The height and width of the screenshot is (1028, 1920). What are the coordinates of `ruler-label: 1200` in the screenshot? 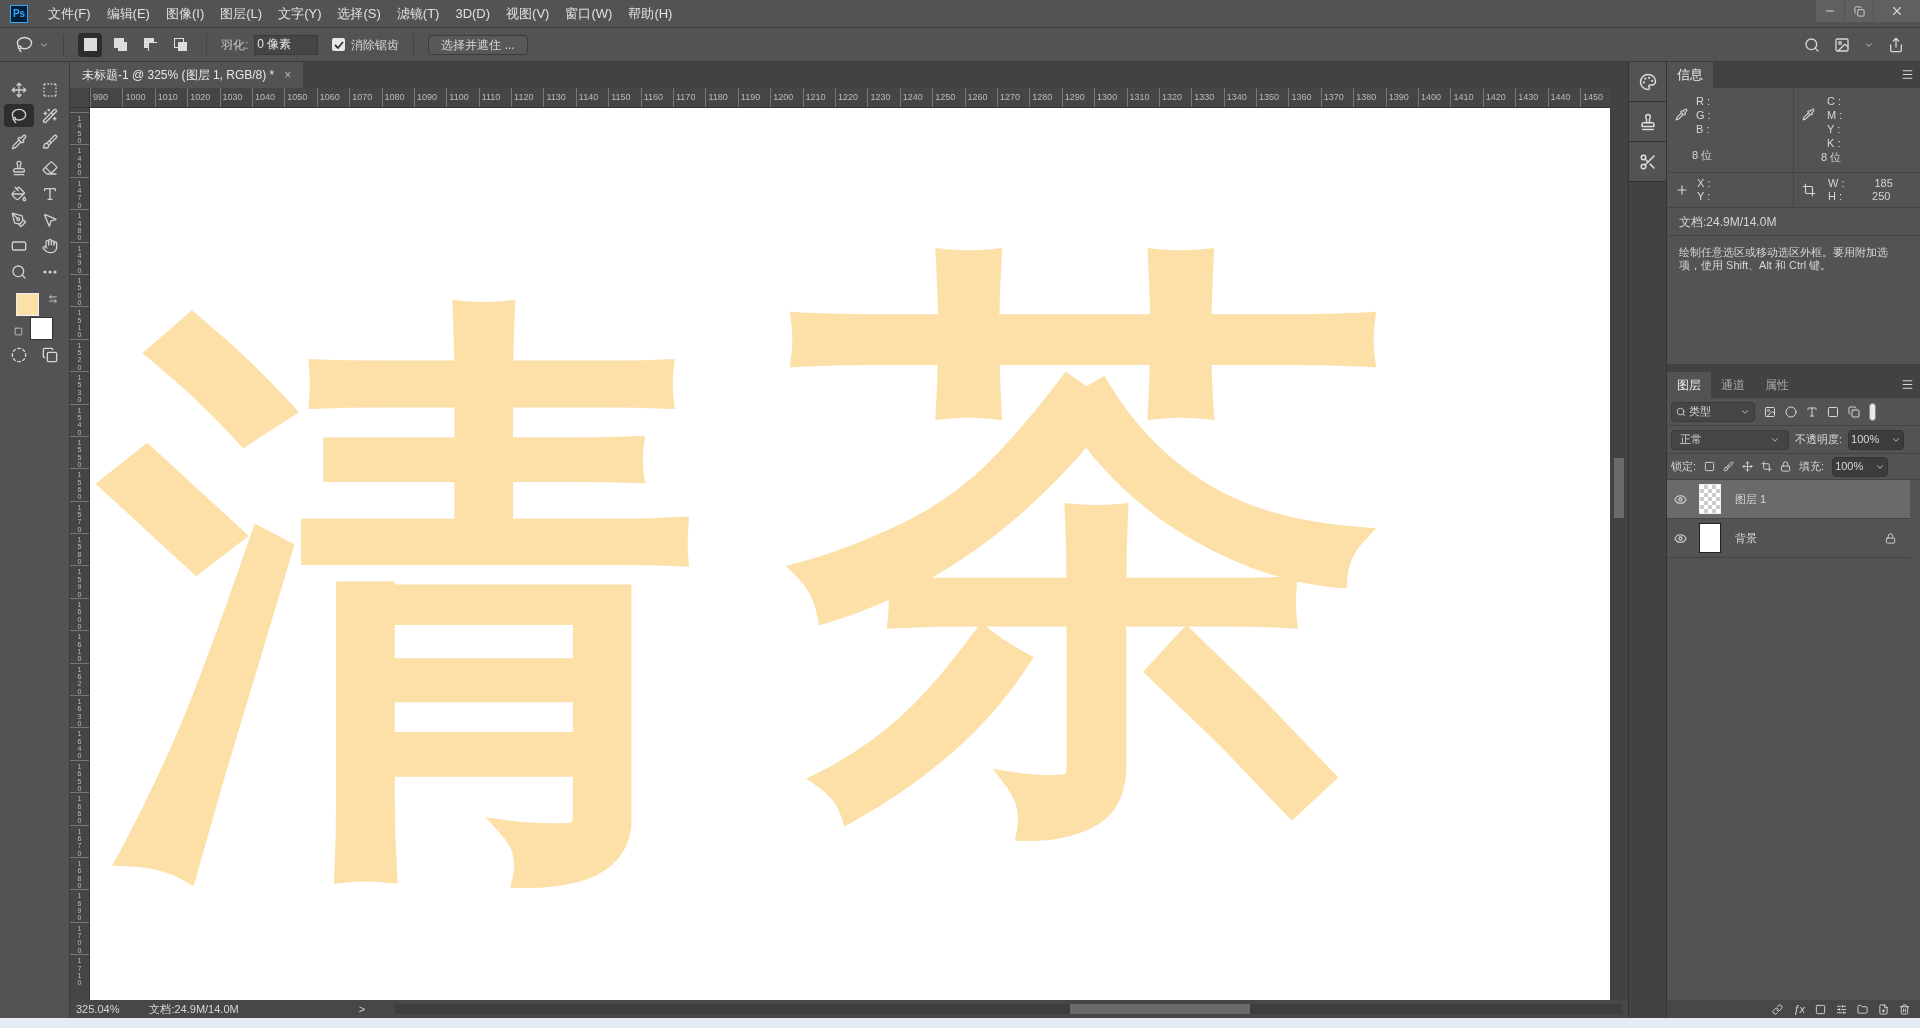 It's located at (783, 97).